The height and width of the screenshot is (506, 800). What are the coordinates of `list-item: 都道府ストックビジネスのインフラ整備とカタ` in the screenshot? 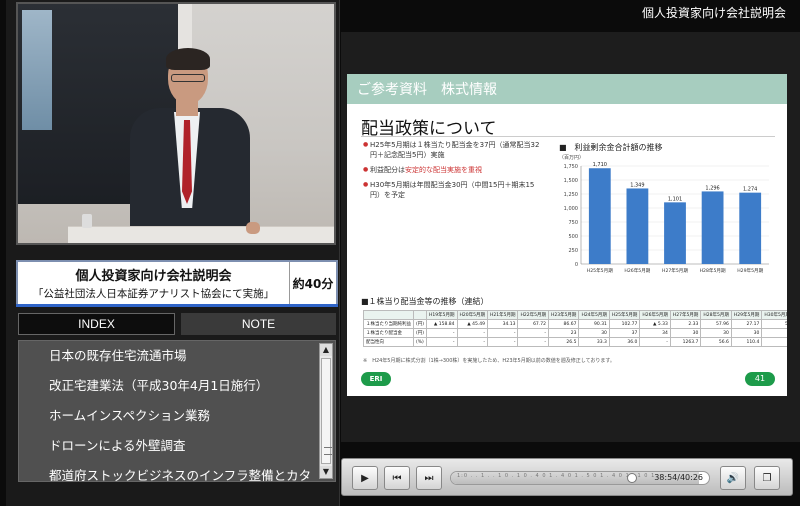 It's located at (170, 471).